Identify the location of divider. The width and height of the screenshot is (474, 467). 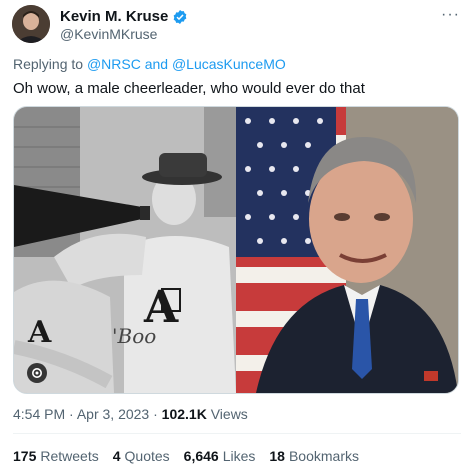
(237, 433).